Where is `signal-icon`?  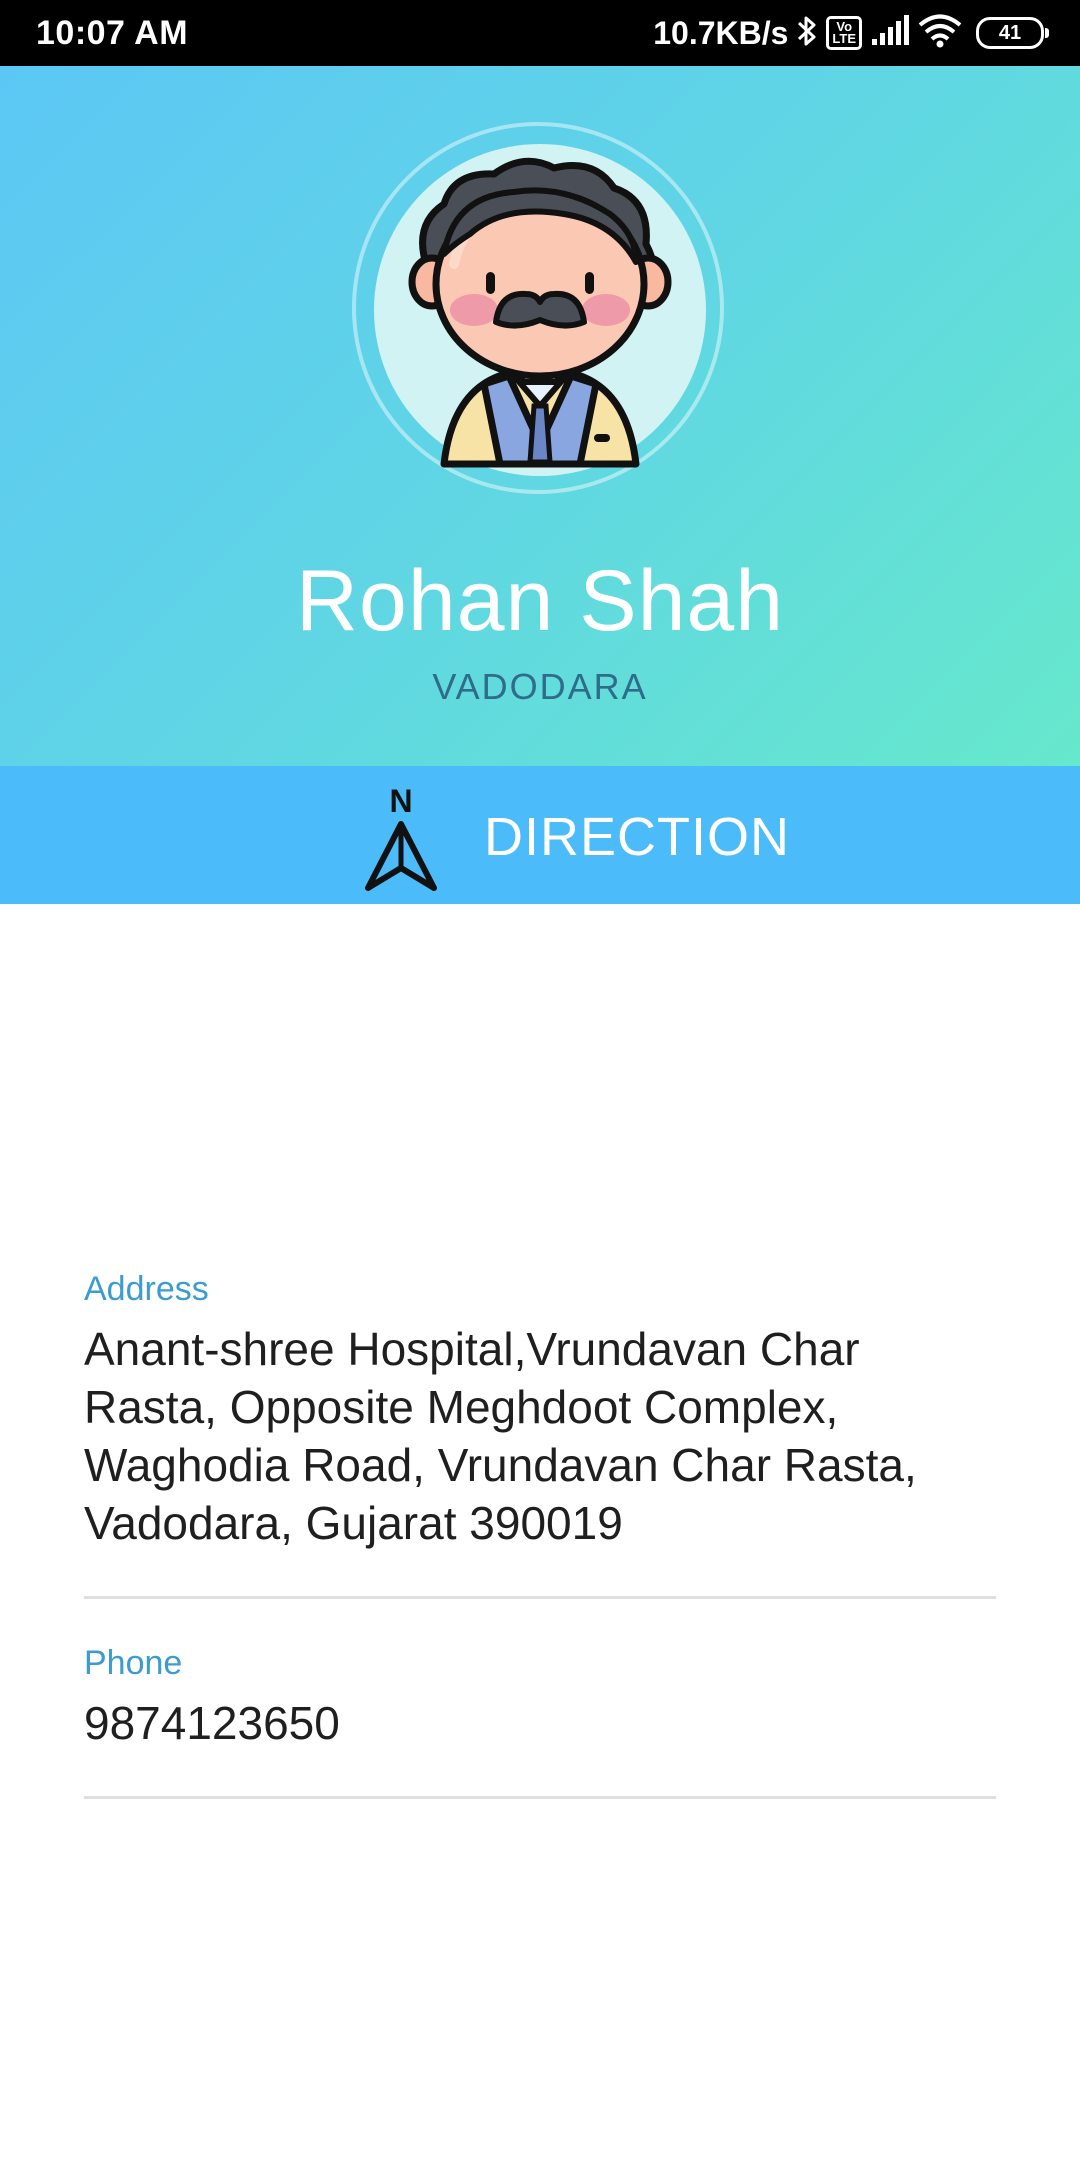
signal-icon is located at coordinates (890, 33).